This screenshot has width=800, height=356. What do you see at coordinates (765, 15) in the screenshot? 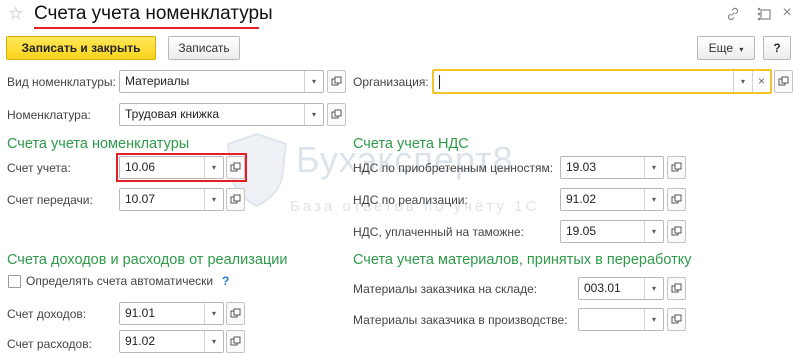
I see `maximize-icon` at bounding box center [765, 15].